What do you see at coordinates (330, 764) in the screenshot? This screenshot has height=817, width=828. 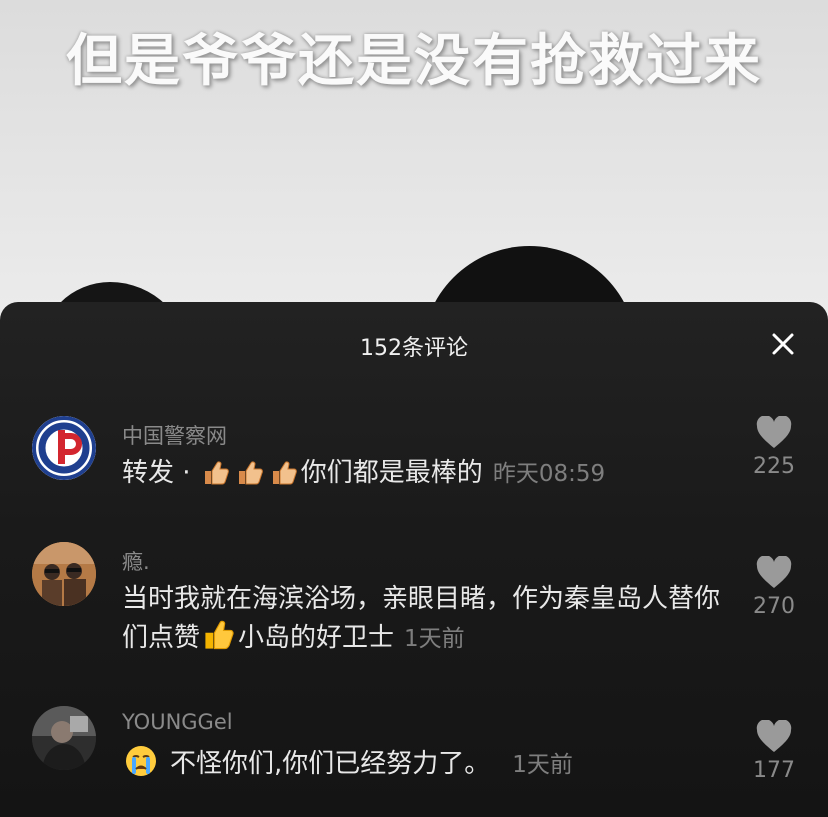 I see `comment-text-part: 不怪你们,你们已经努力了。` at bounding box center [330, 764].